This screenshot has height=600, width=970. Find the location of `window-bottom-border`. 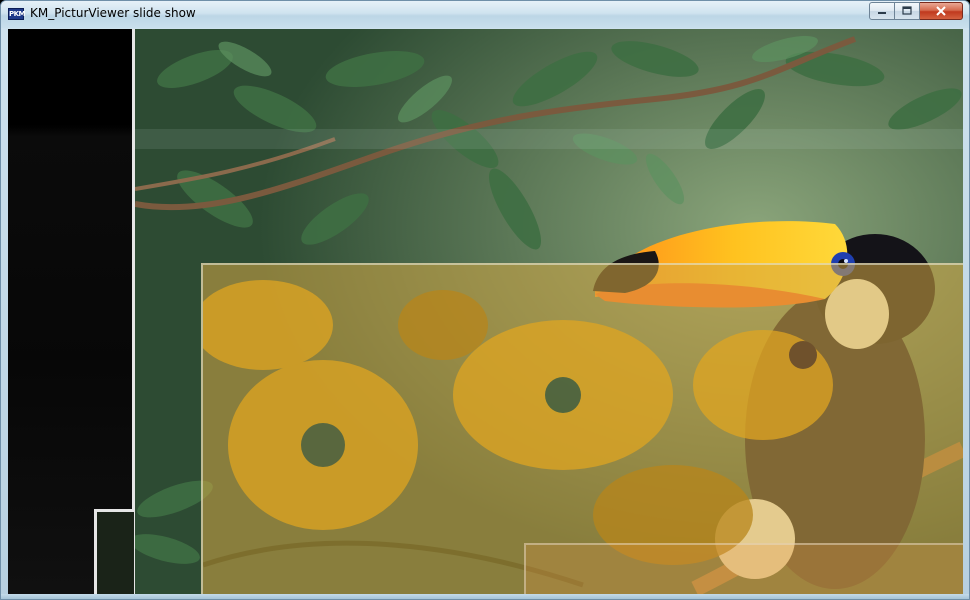

window-bottom-border is located at coordinates (485, 596).